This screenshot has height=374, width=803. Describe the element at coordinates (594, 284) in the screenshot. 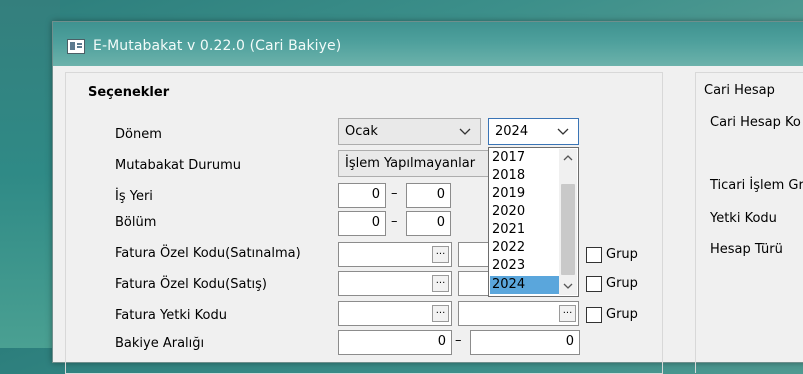

I see `sales-group-checkbox` at that location.